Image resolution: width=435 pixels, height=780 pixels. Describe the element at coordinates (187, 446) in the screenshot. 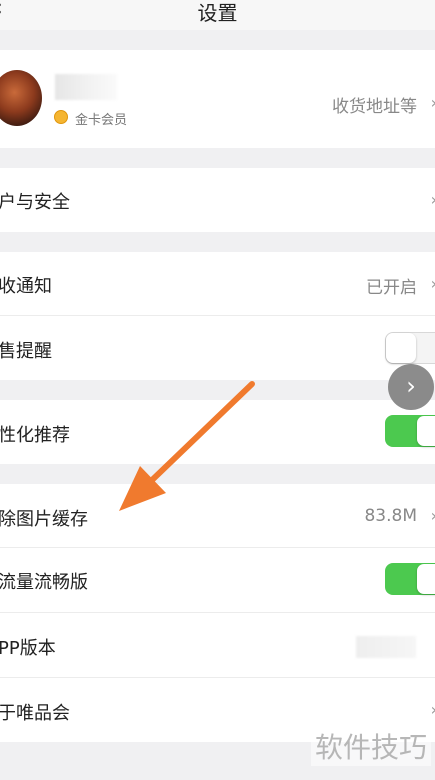

I see `annotation-arrow-icon` at that location.